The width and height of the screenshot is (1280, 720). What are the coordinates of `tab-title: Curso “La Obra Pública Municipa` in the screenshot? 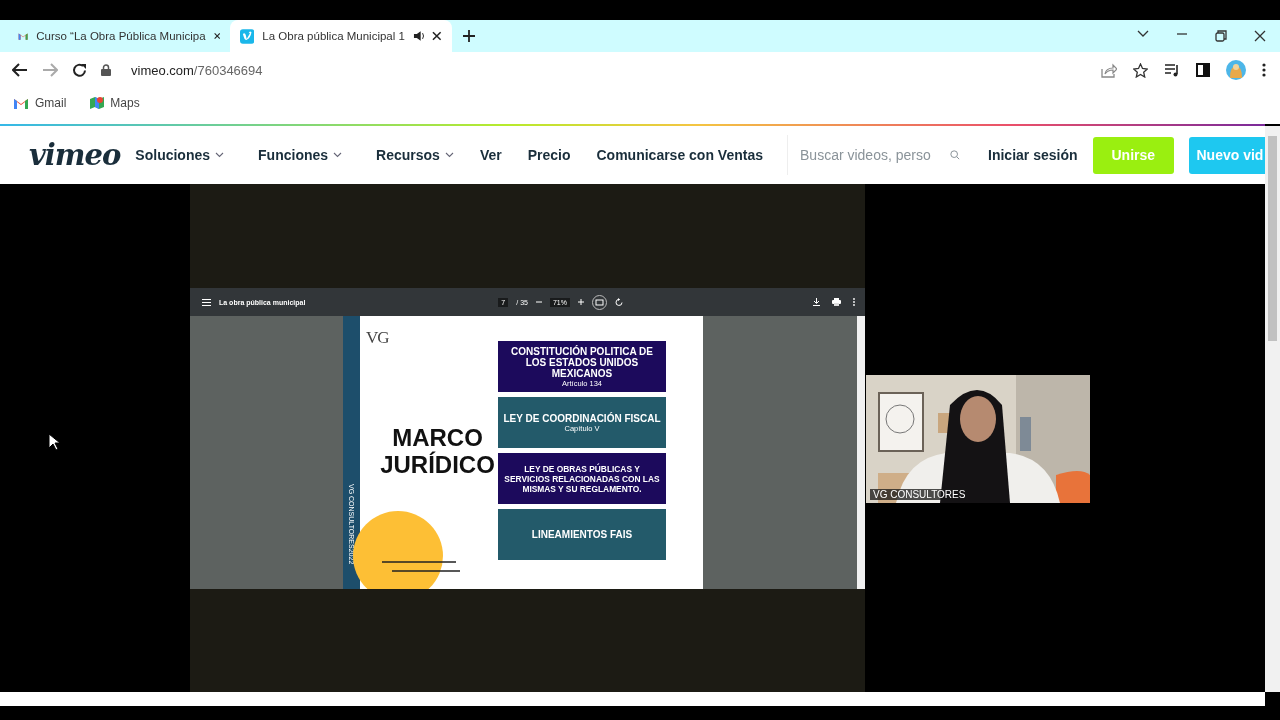 It's located at (121, 36).